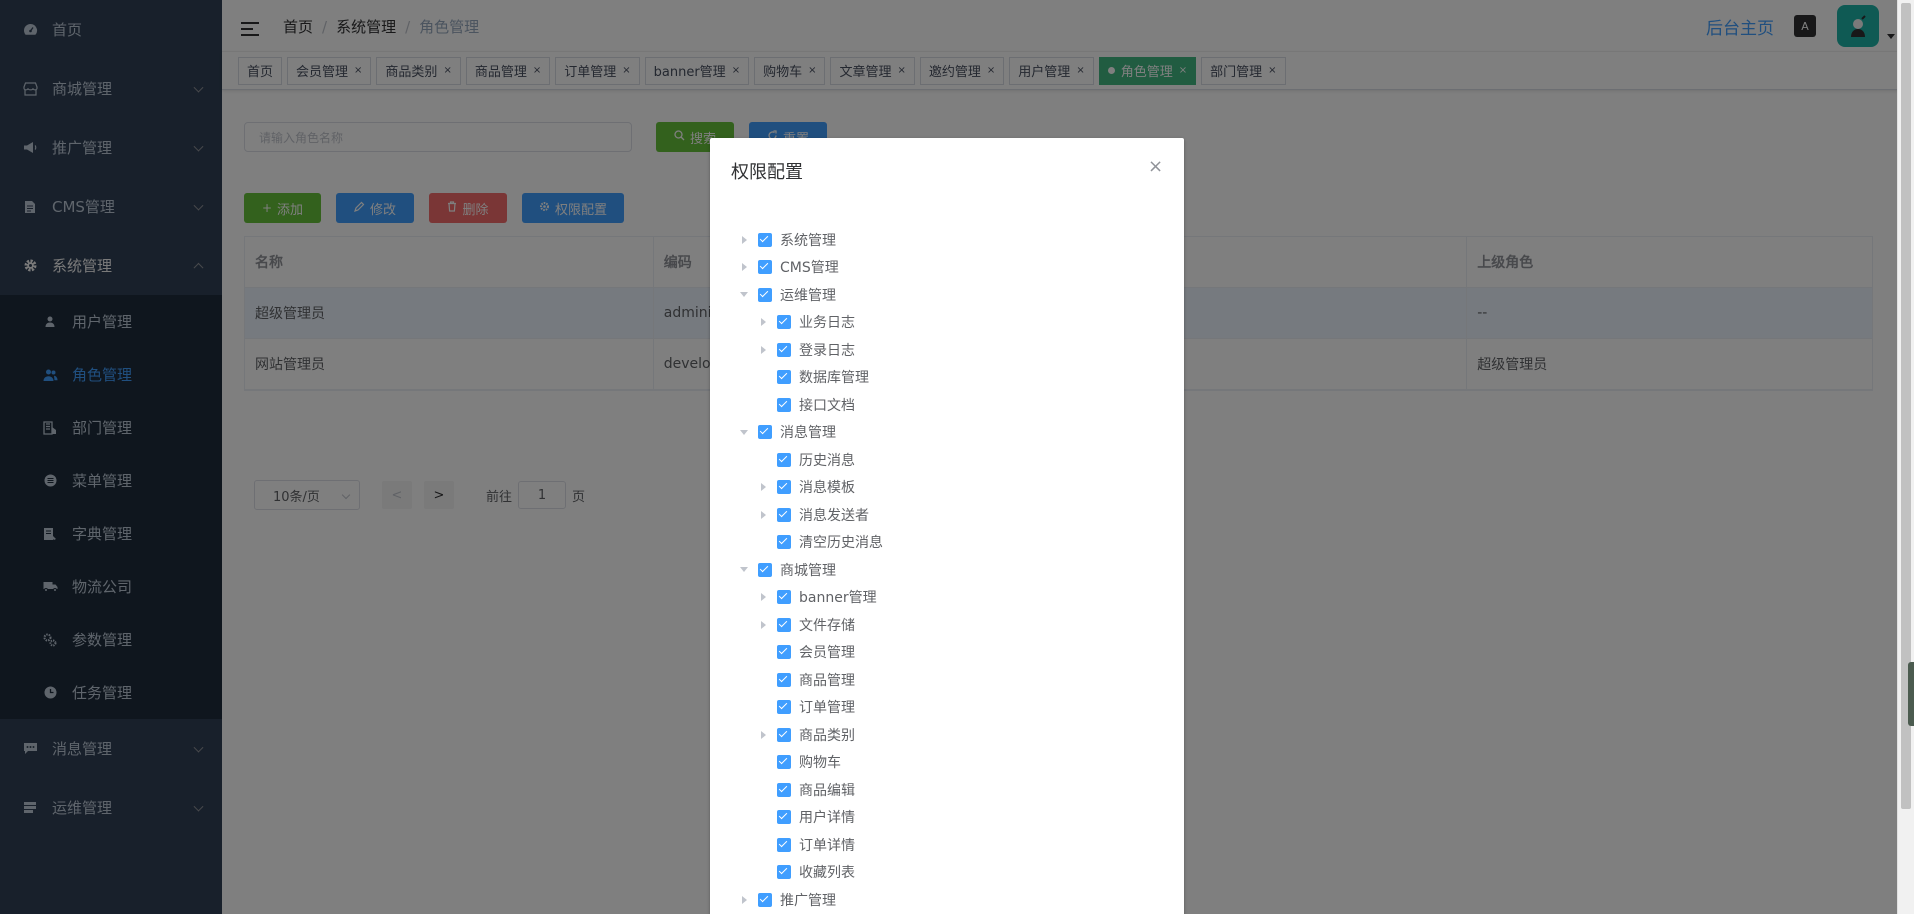 The width and height of the screenshot is (1914, 914). Describe the element at coordinates (827, 488) in the screenshot. I see `tree-node-label: 消息模板` at that location.